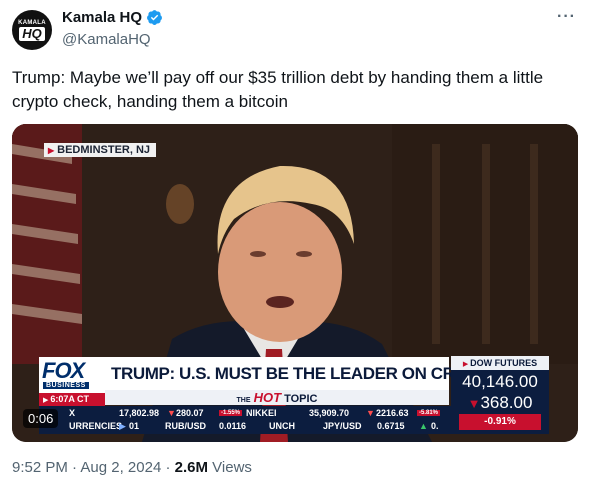  I want to click on ticker-pair: RUB/USD, so click(186, 426).